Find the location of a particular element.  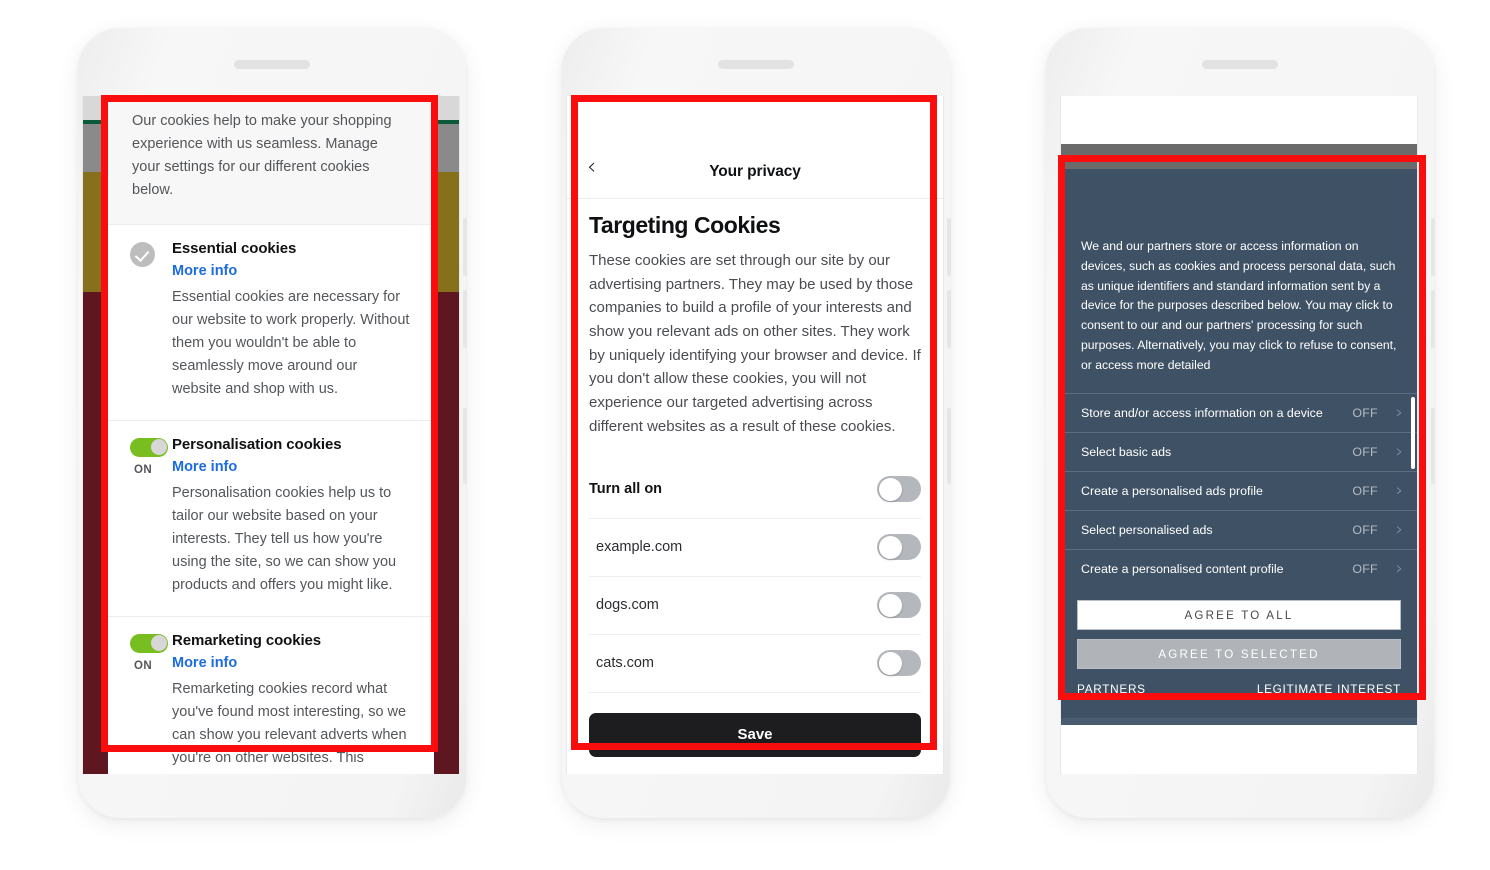

partners-link: PARTNERS is located at coordinates (1111, 689).